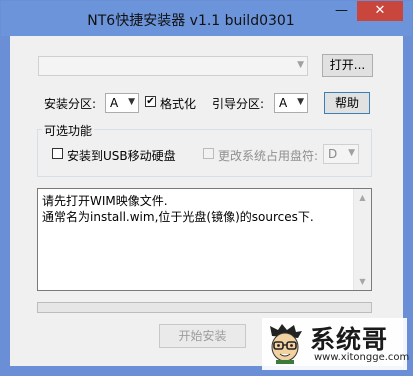 The height and width of the screenshot is (376, 413). I want to click on scroll-up-icon: ▲, so click(362, 197).